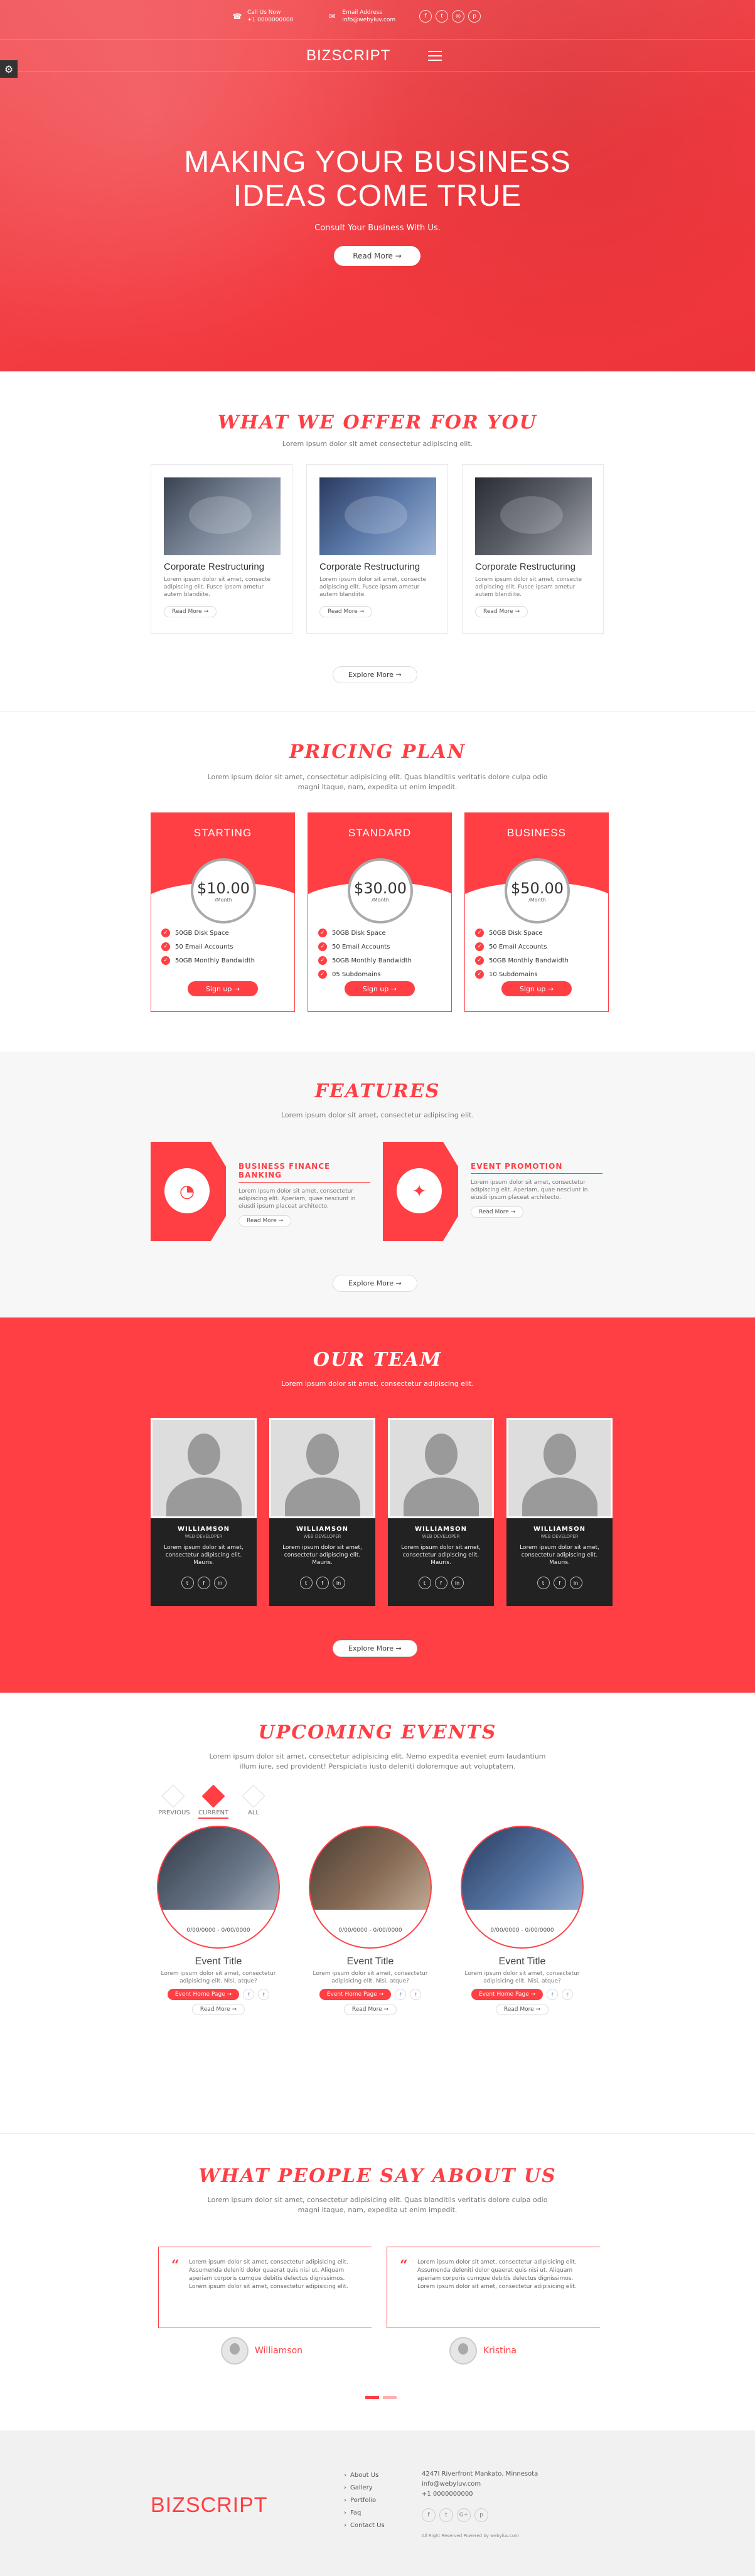  What do you see at coordinates (480, 2494) in the screenshot?
I see `footer-phone: +1 0000000000` at bounding box center [480, 2494].